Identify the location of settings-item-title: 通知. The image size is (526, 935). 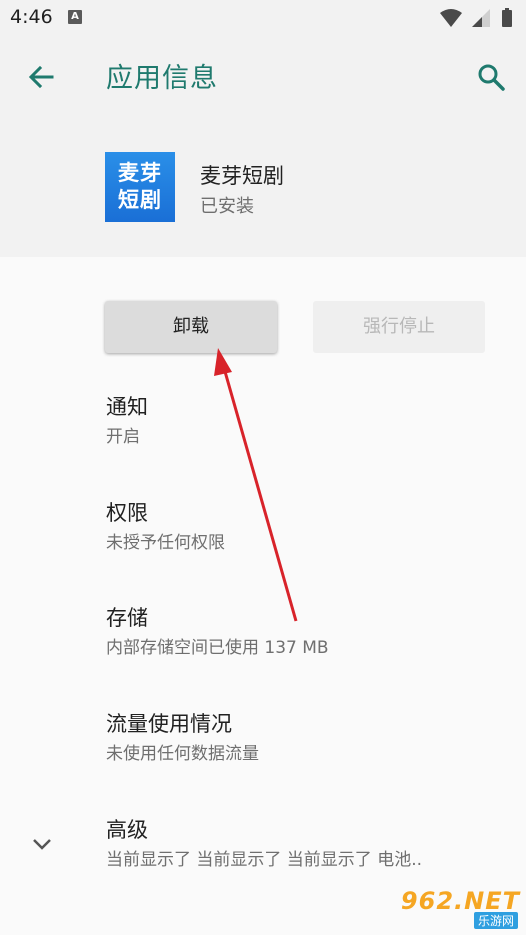
(127, 407).